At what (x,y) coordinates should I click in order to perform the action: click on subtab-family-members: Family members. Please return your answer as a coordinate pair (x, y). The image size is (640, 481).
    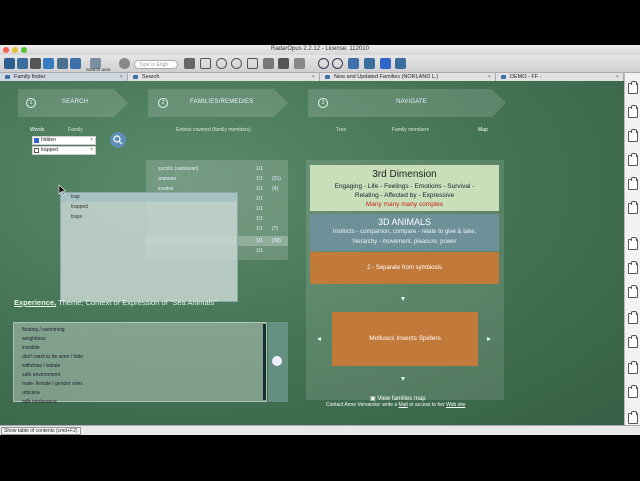
    Looking at the image, I should click on (410, 130).